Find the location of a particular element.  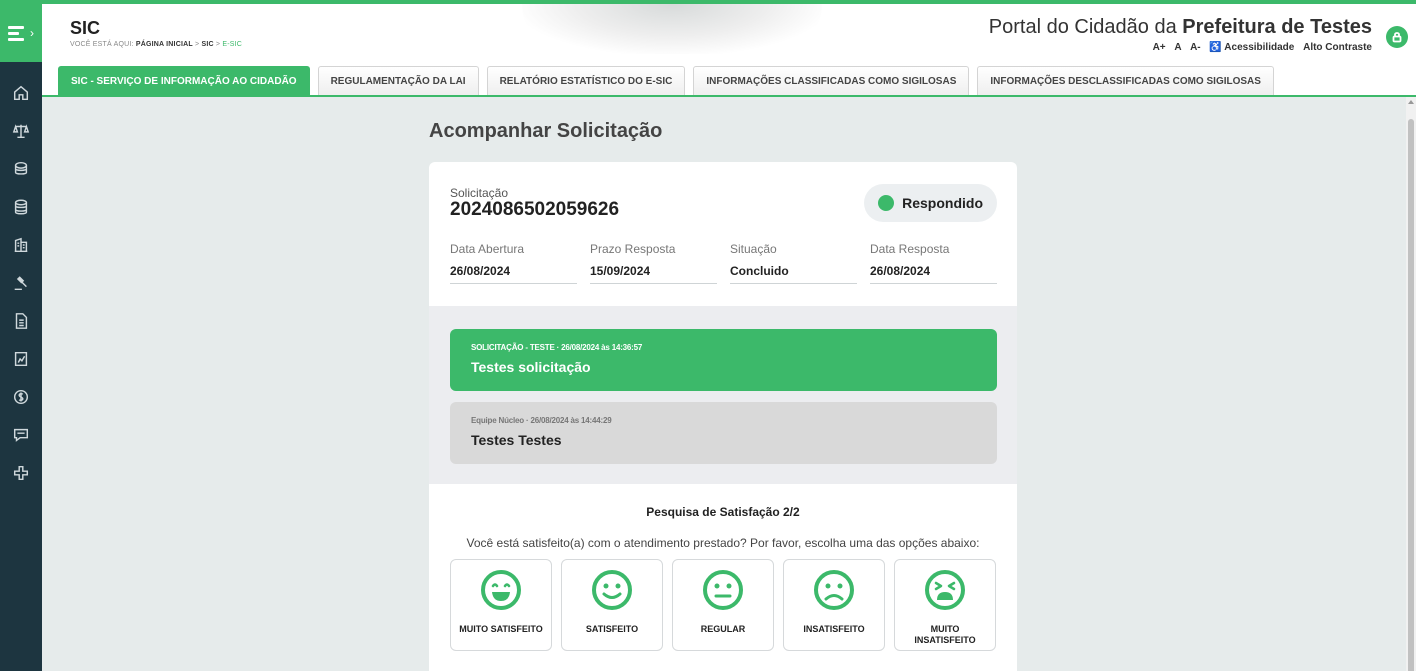

accessibility-link: ♿ Acessibilidade is located at coordinates (1251, 47).